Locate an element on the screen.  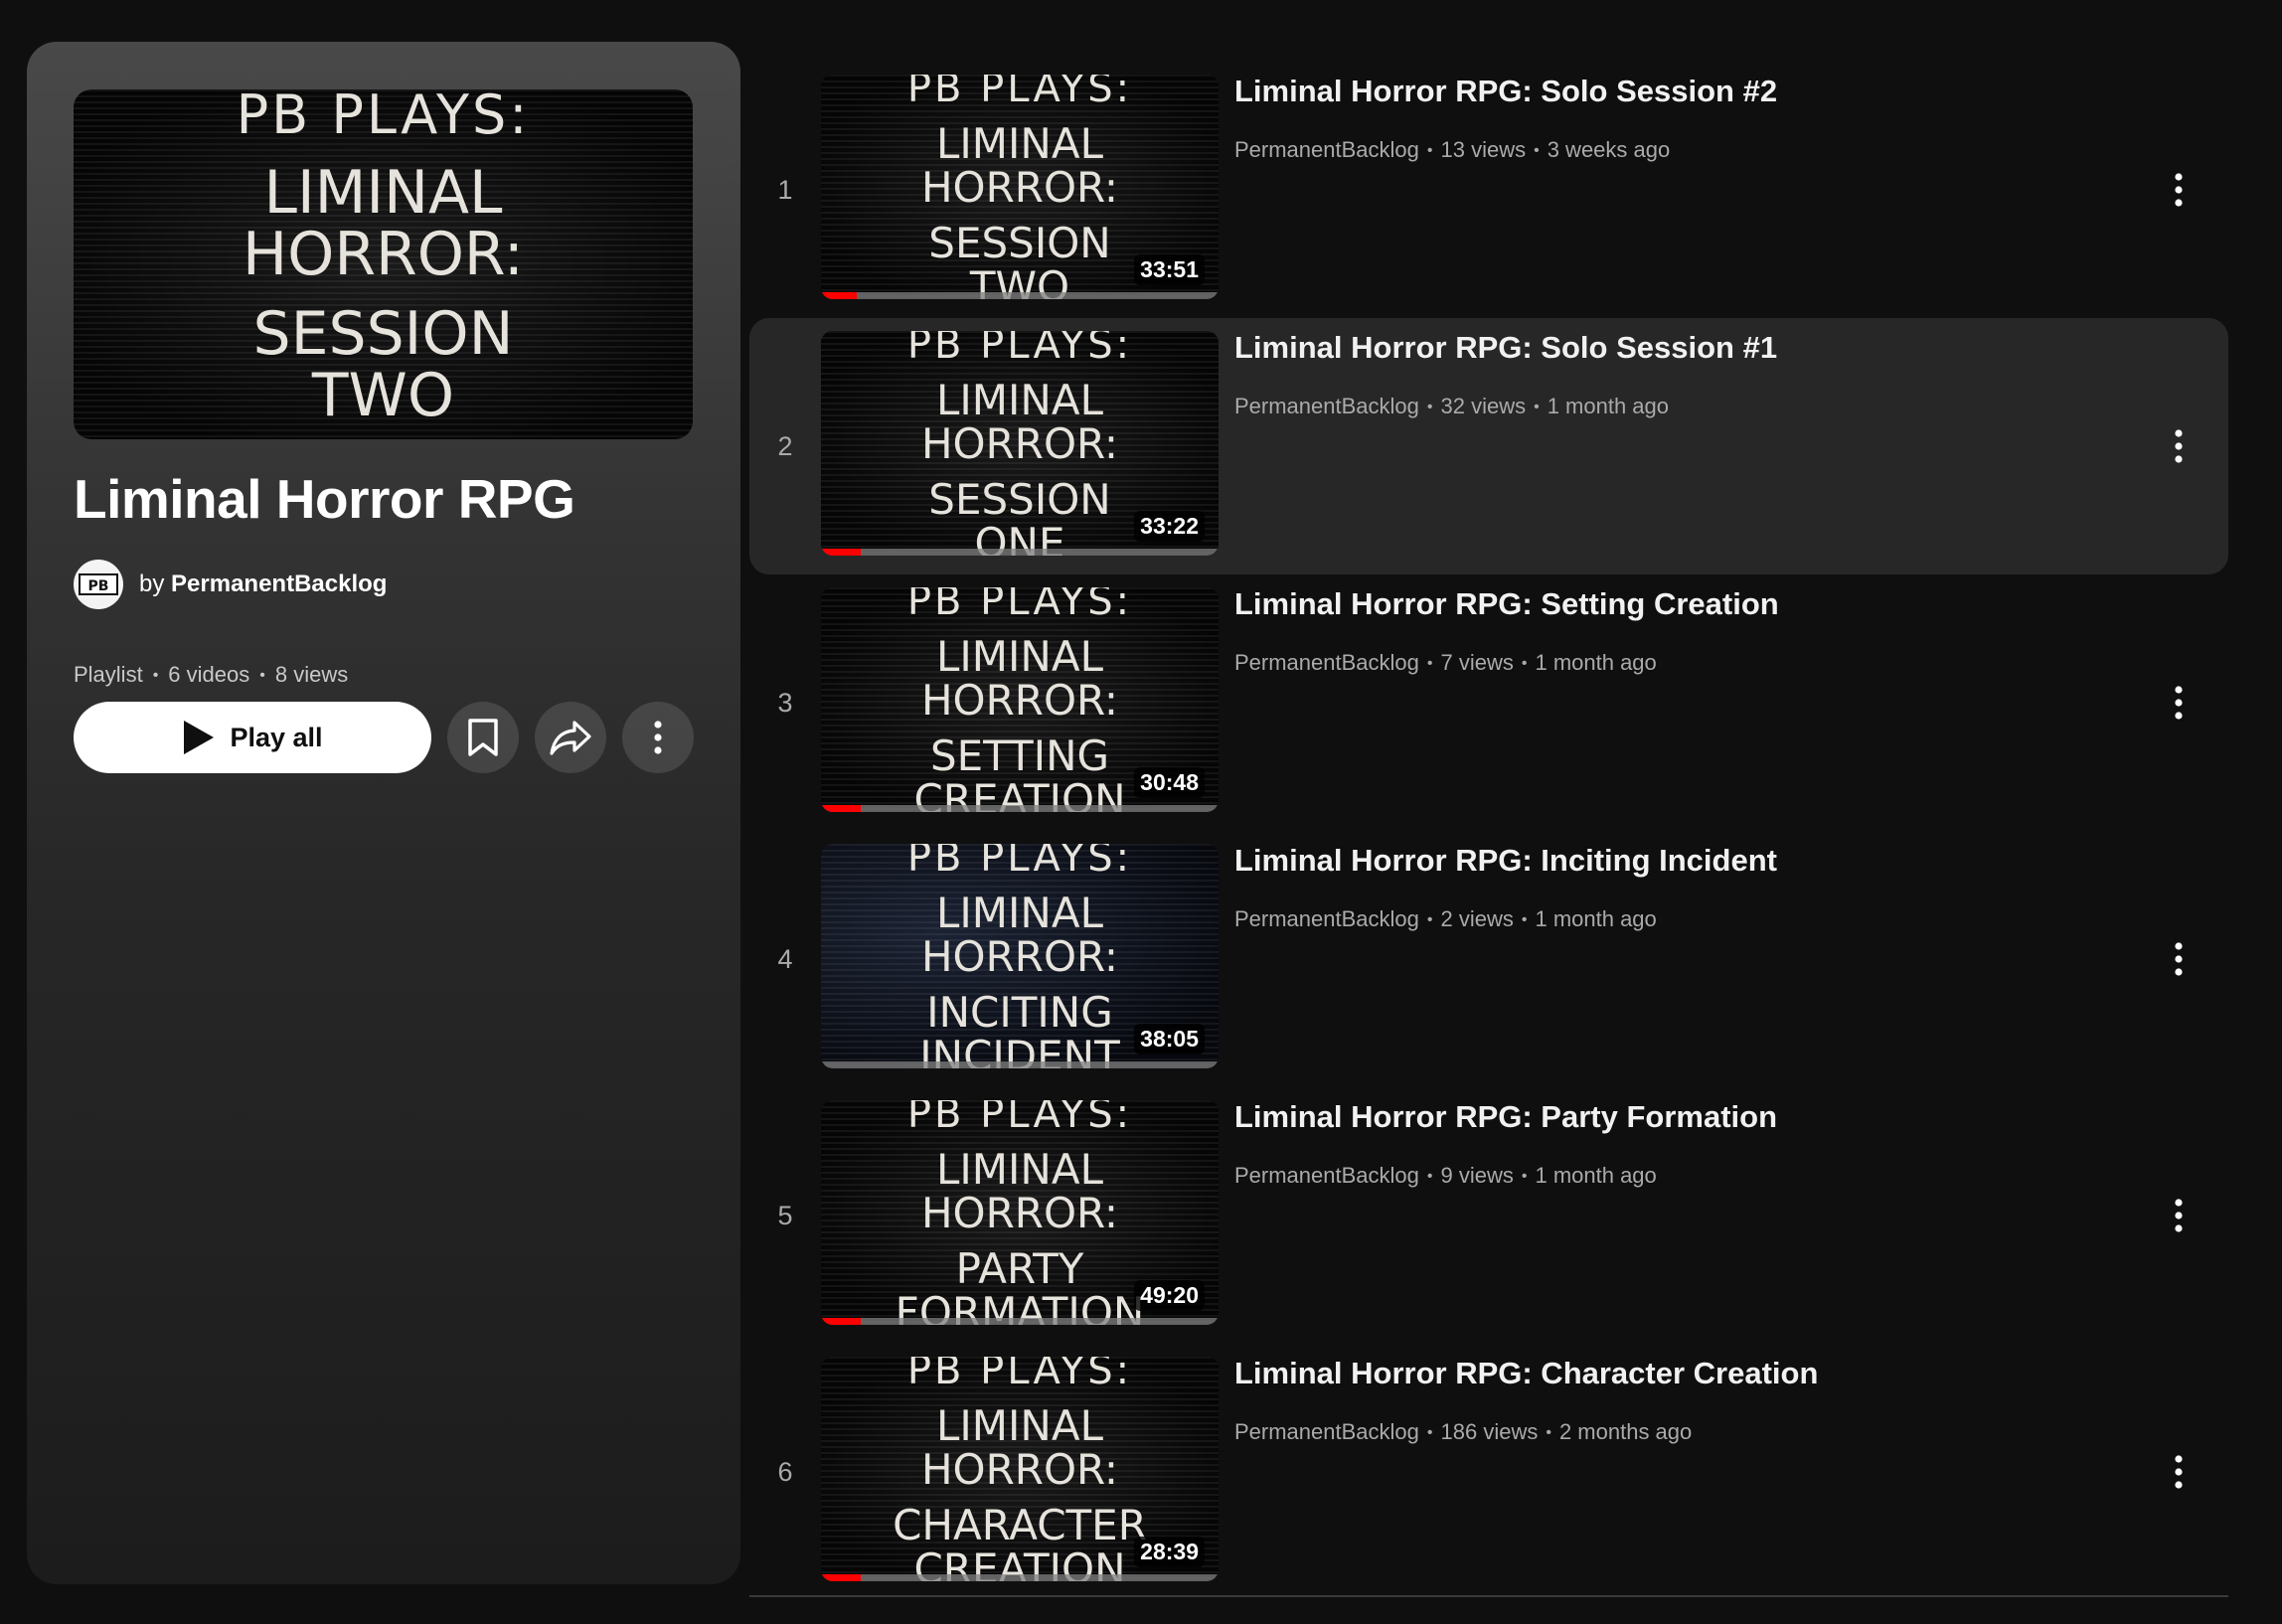
thumb-line: TWO is located at coordinates (383, 395).